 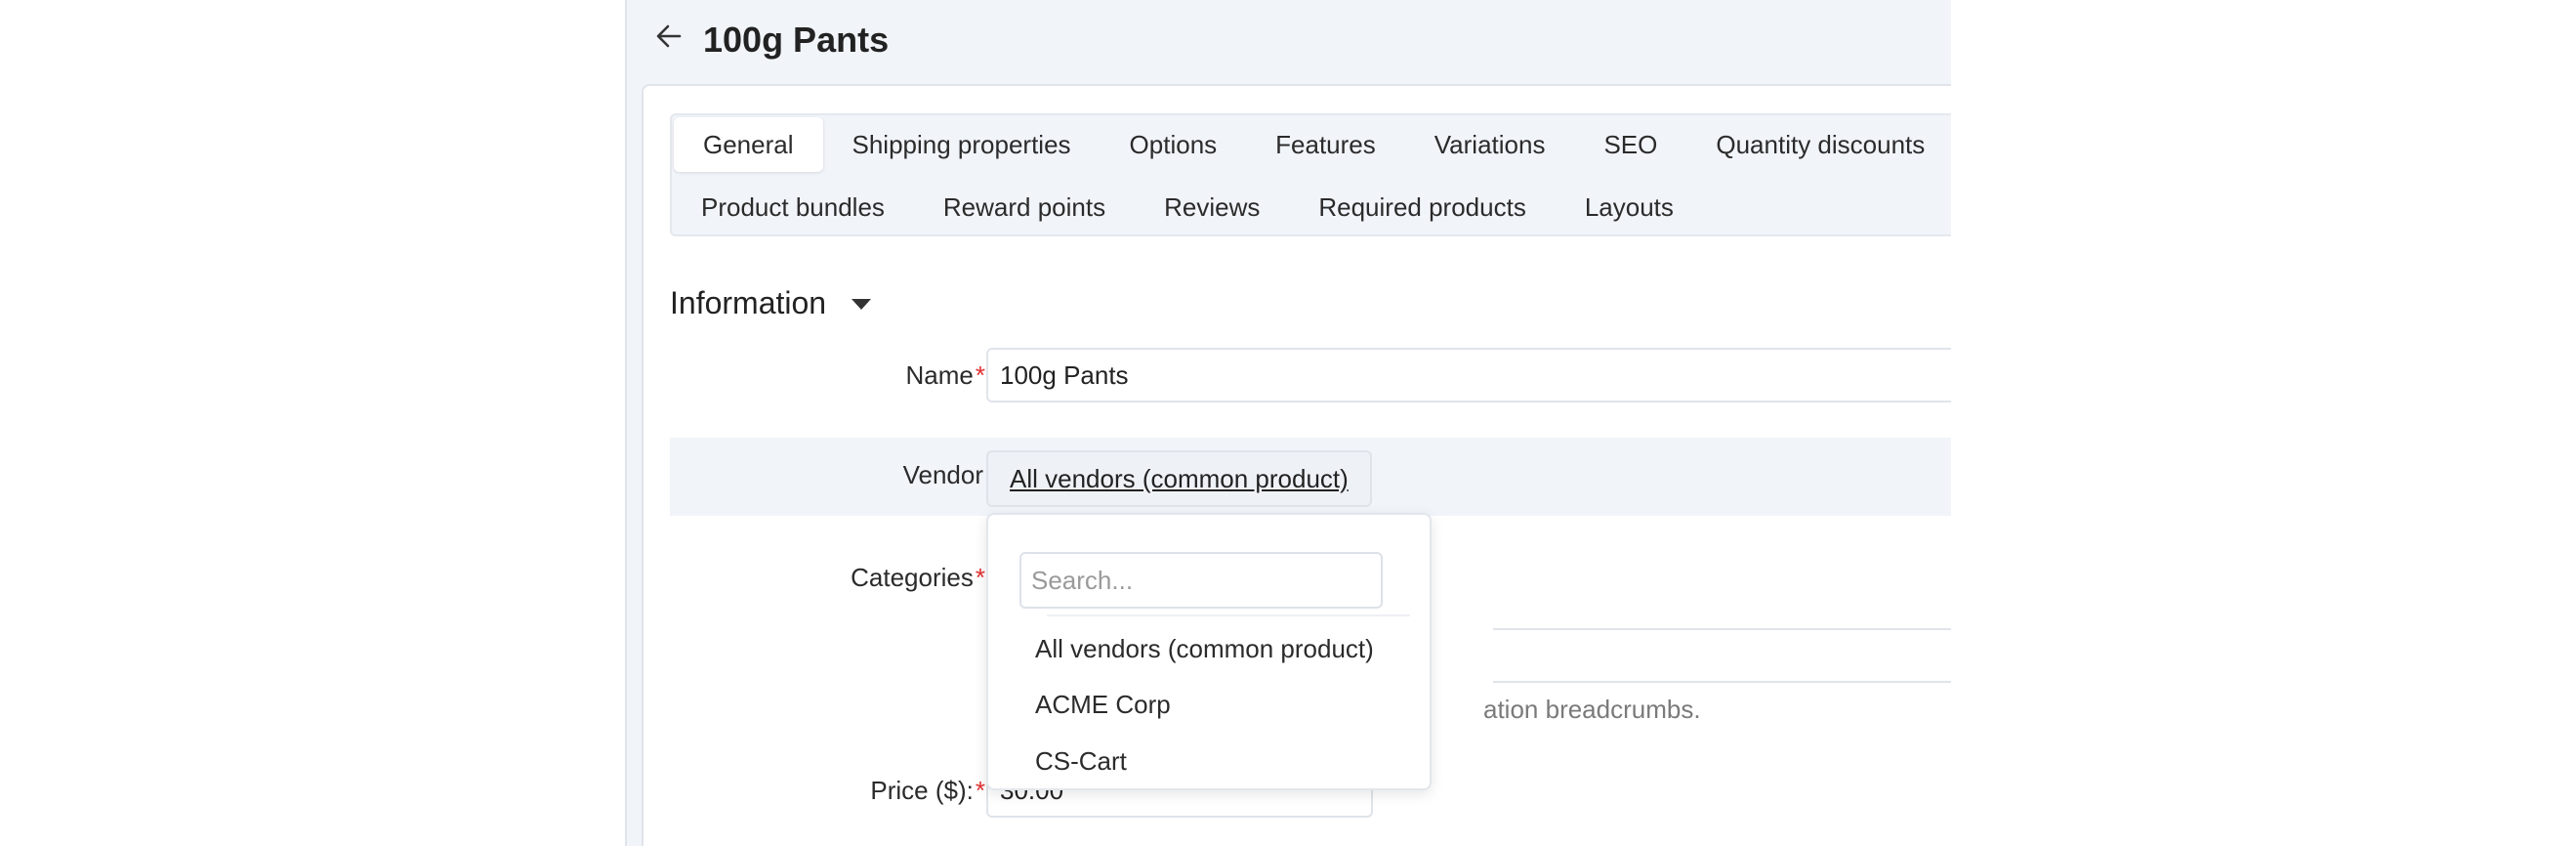 What do you see at coordinates (1592, 709) in the screenshot?
I see `categories-hint: ation breadcrumbs.` at bounding box center [1592, 709].